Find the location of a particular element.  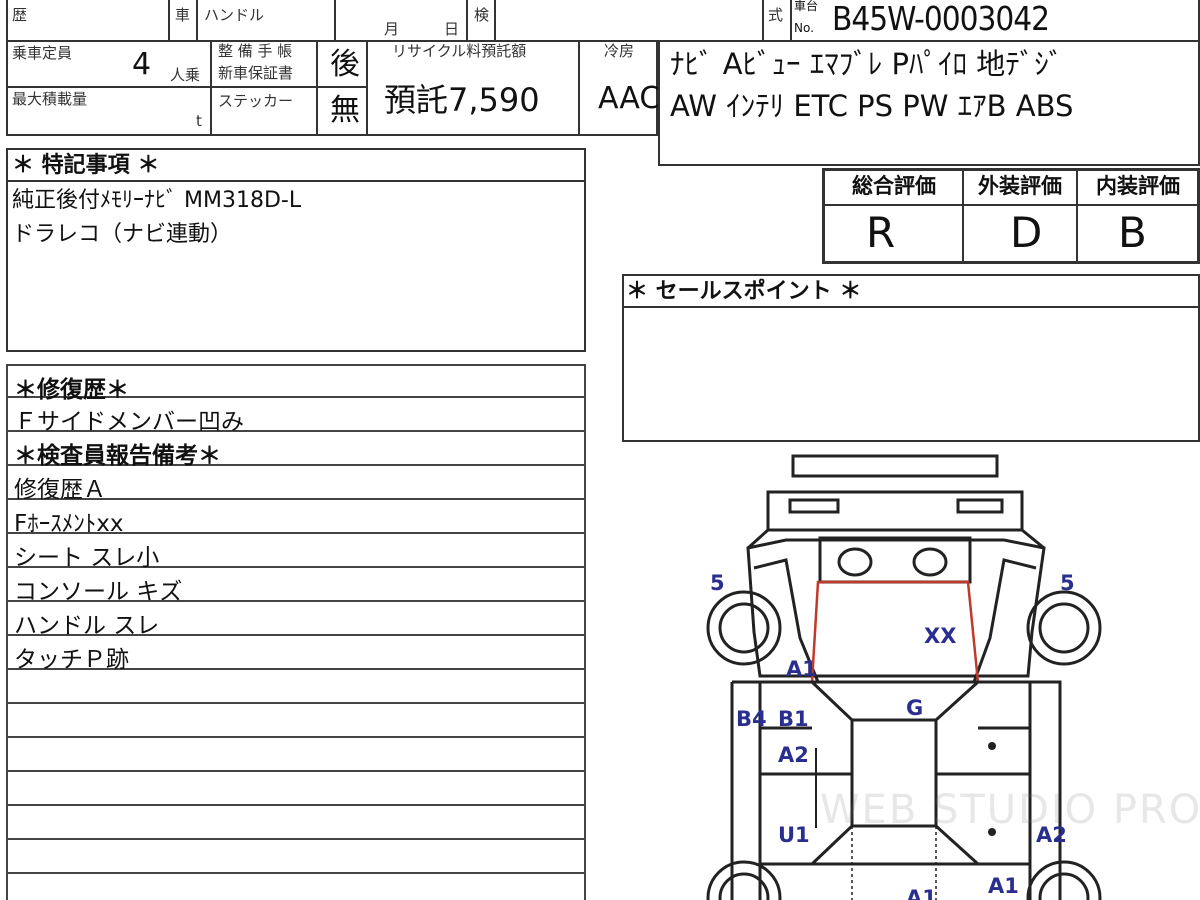

list-item: Fﾎｰｽﾒﾝﾄxx is located at coordinates (296, 518).